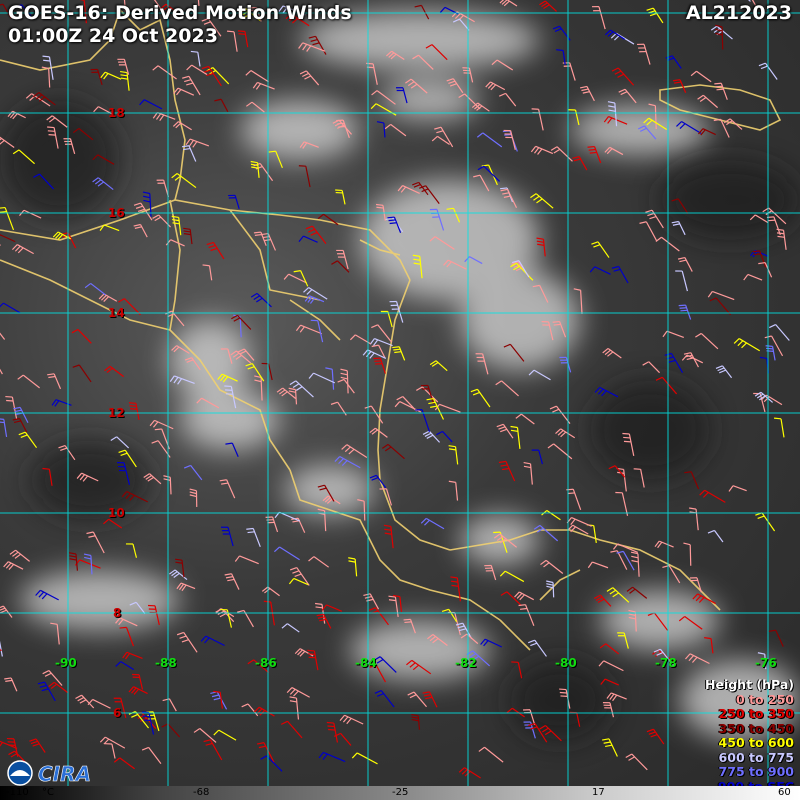 The height and width of the screenshot is (800, 800). Describe the element at coordinates (764, 699) in the screenshot. I see `legend-item-0-250: 0 to 250` at that location.